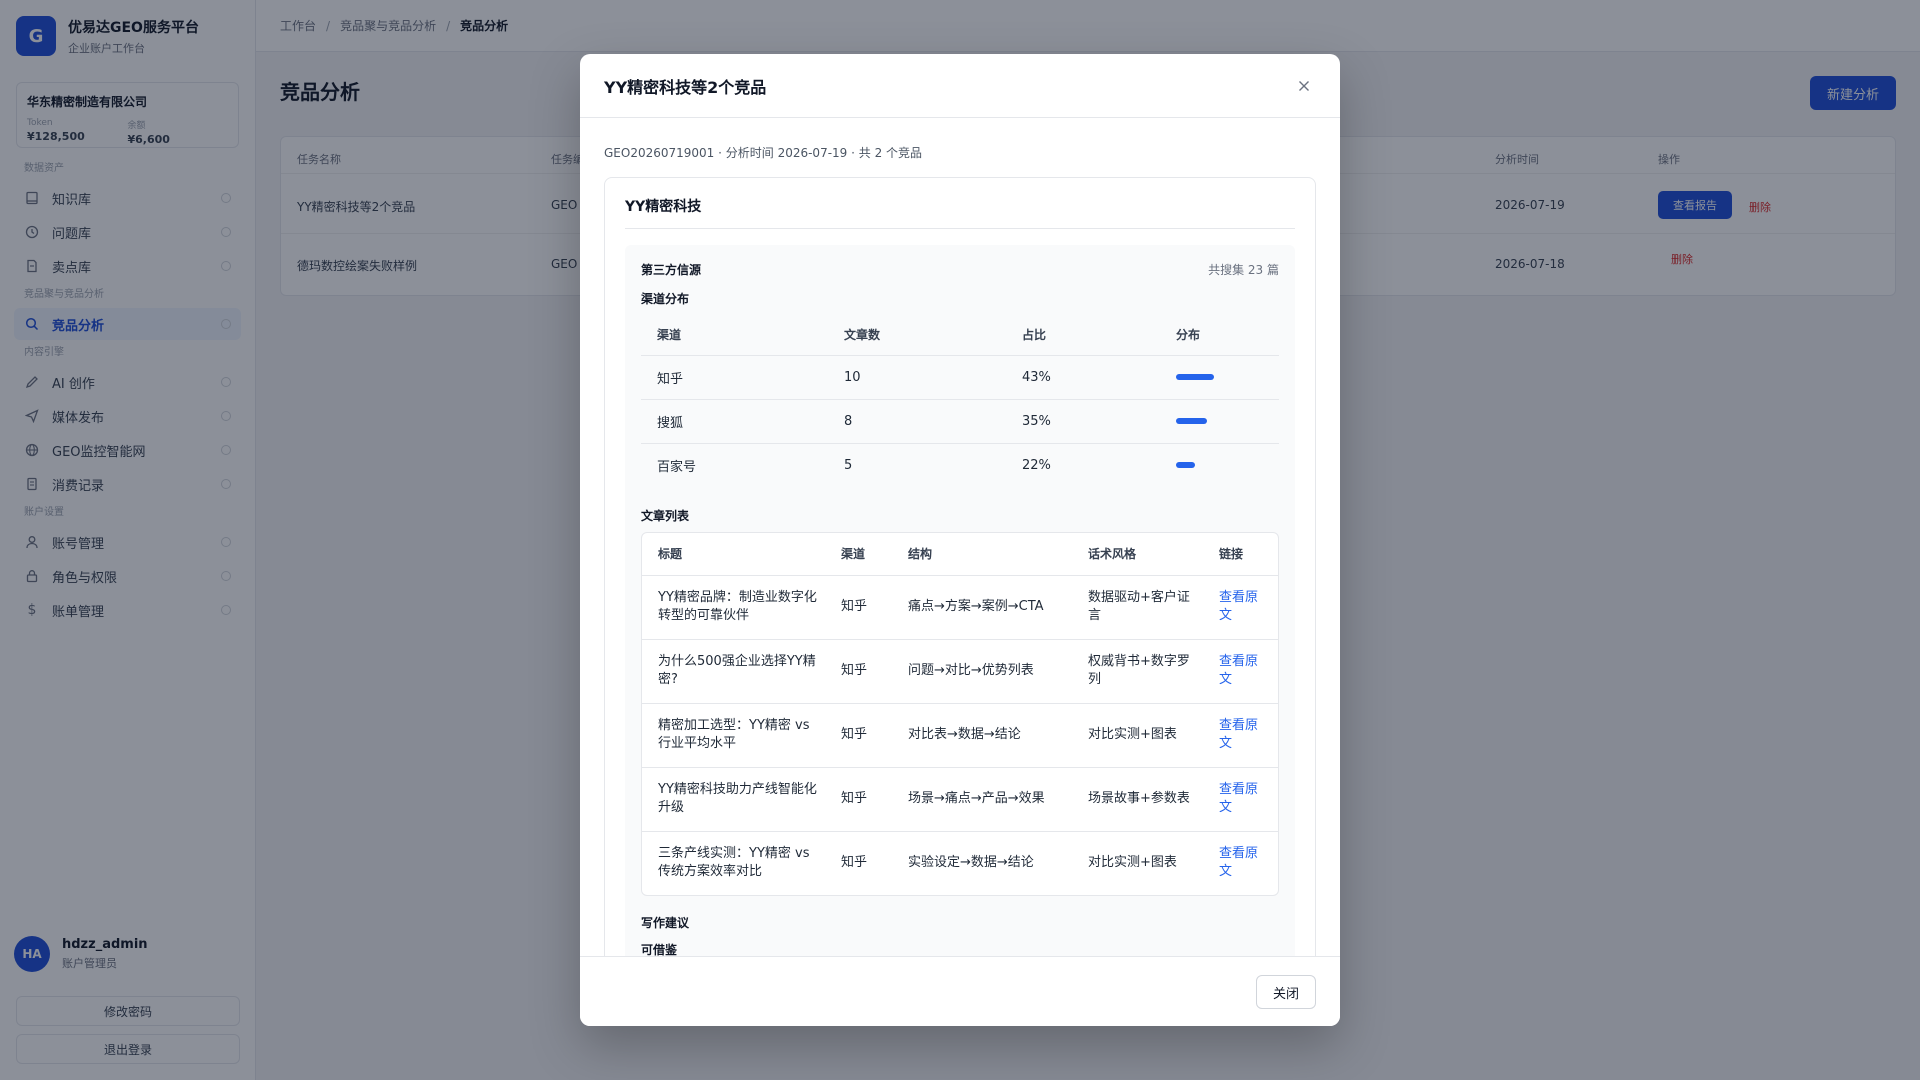  Describe the element at coordinates (848, 465) in the screenshot. I see `channel-count: 5` at that location.